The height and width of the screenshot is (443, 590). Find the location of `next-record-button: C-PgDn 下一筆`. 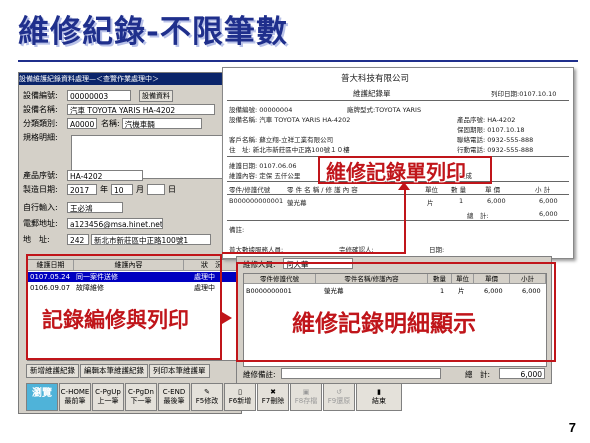

next-record-button: C-PgDn 下一筆 is located at coordinates (141, 397).